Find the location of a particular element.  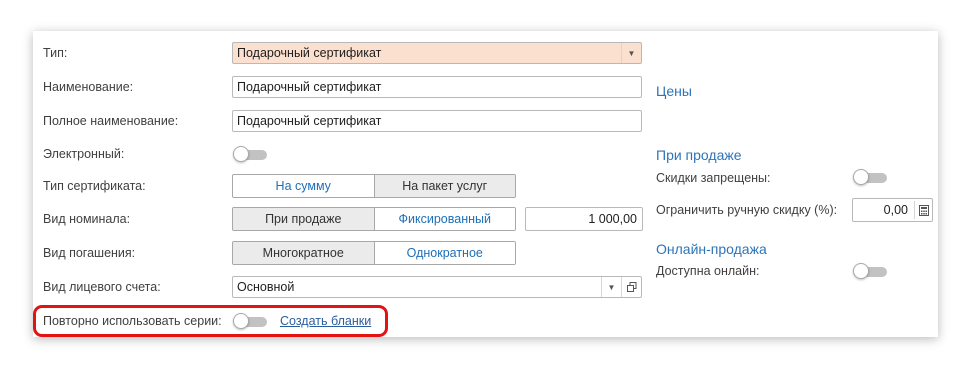

name-label: Наименование: is located at coordinates (88, 87).